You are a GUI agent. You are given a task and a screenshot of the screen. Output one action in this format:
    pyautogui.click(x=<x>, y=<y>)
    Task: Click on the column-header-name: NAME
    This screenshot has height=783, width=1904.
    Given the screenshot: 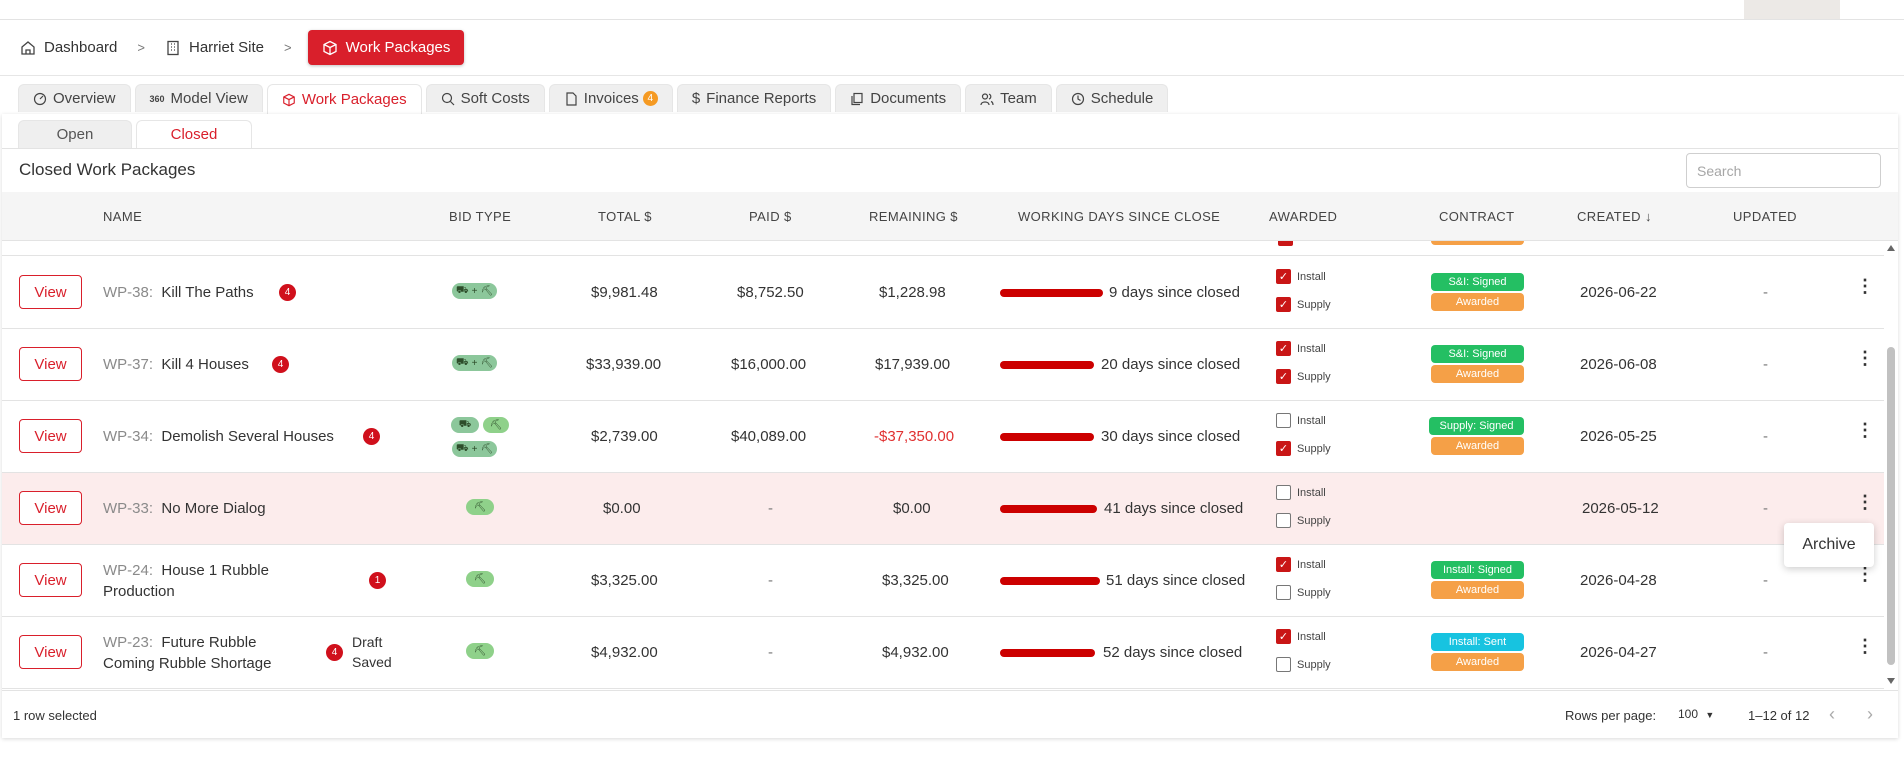 What is the action you would take?
    pyautogui.click(x=122, y=216)
    